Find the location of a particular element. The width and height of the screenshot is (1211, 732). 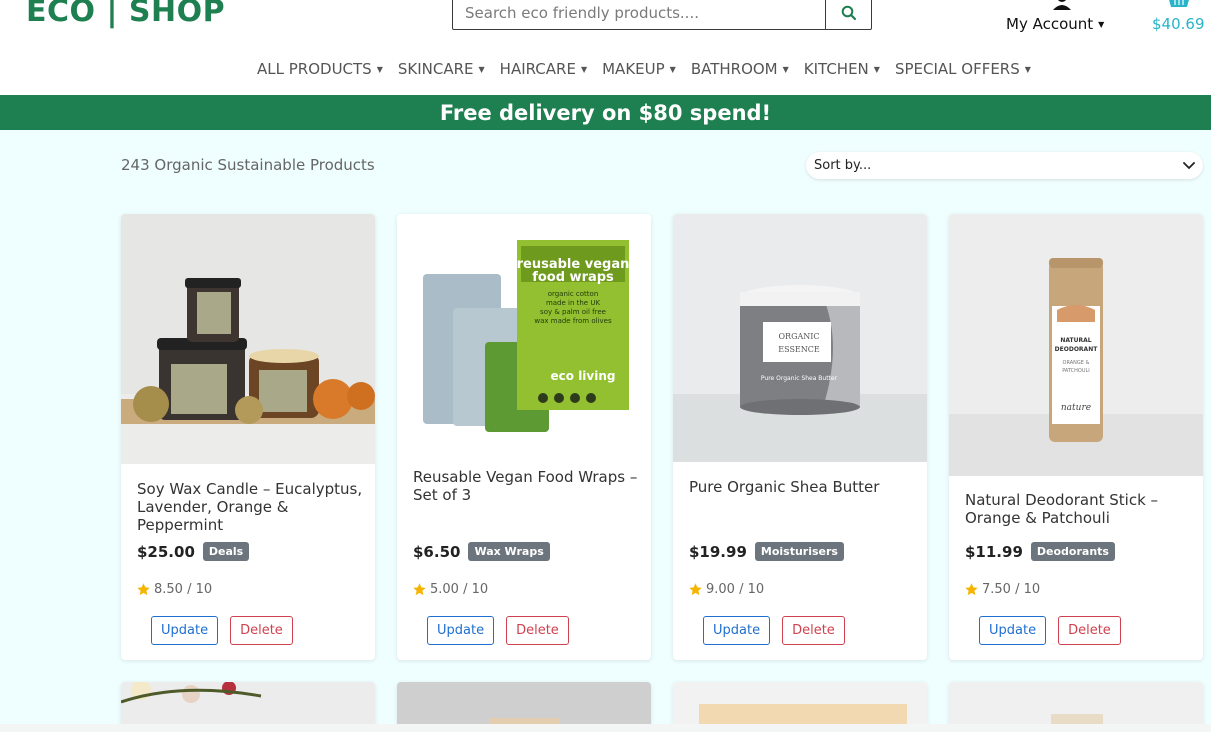

product-price: $25.00 is located at coordinates (166, 551).